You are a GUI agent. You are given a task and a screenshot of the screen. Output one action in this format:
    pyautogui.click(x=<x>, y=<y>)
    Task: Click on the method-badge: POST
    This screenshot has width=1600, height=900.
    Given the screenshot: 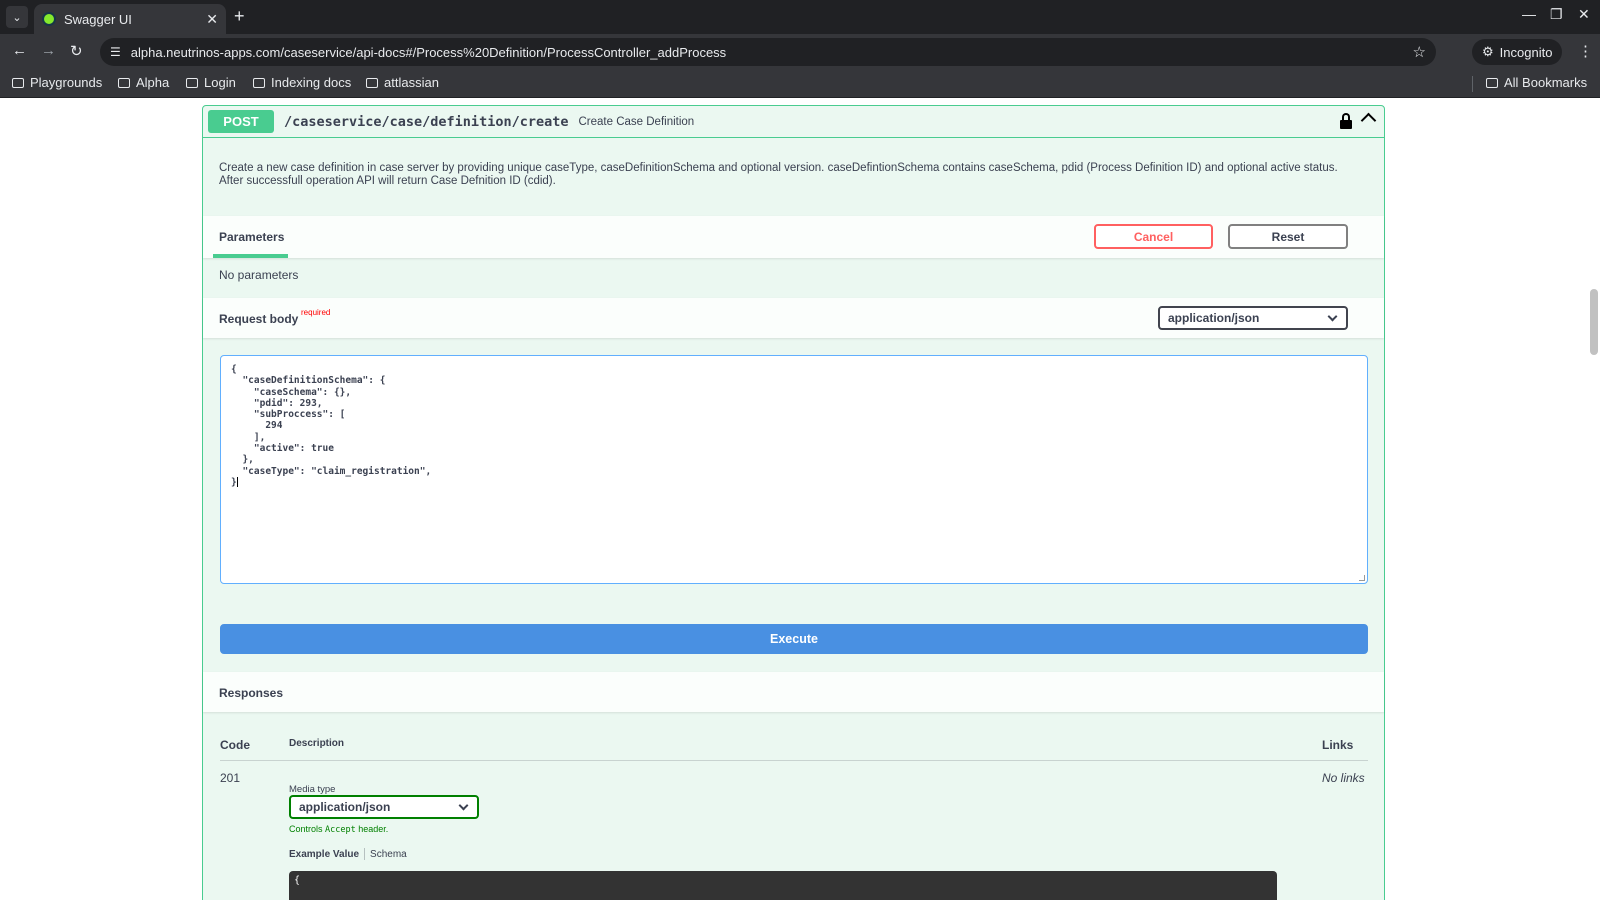 What is the action you would take?
    pyautogui.click(x=241, y=121)
    